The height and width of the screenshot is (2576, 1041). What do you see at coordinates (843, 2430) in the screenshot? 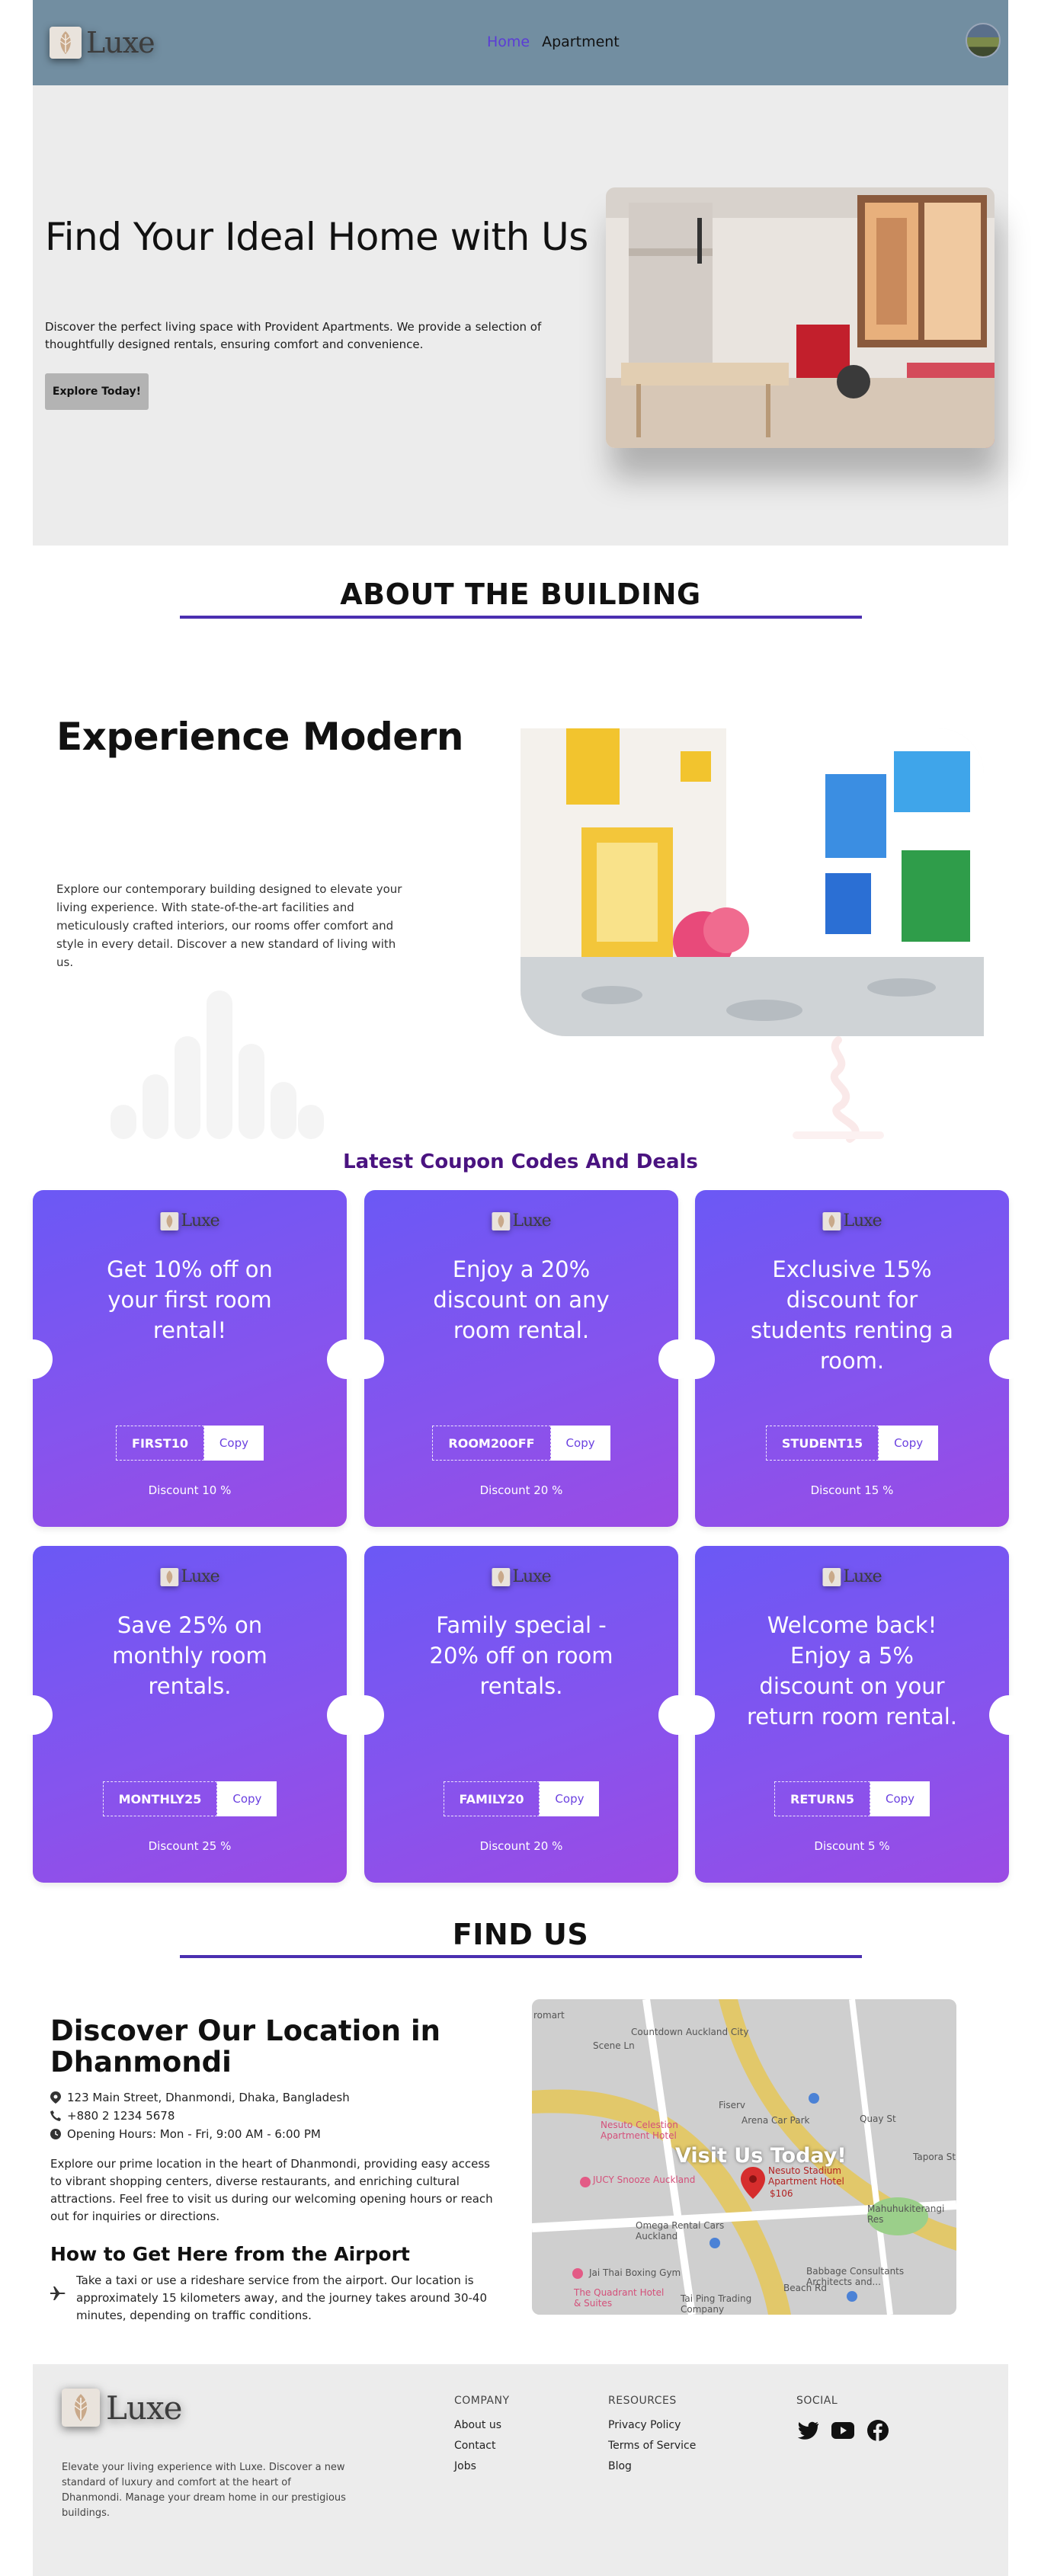
I see `youtube-icon` at bounding box center [843, 2430].